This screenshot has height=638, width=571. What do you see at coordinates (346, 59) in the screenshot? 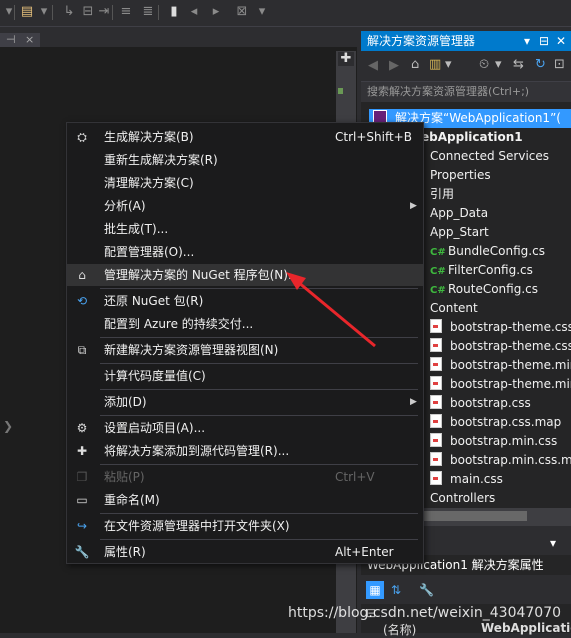
I see `split-window-icon: ✚` at bounding box center [346, 59].